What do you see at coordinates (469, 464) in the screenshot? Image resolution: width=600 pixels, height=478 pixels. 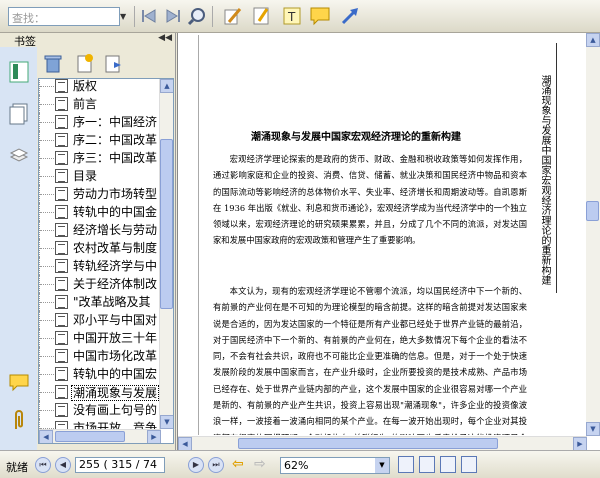 I see `continuous-facing-view-icon` at bounding box center [469, 464].